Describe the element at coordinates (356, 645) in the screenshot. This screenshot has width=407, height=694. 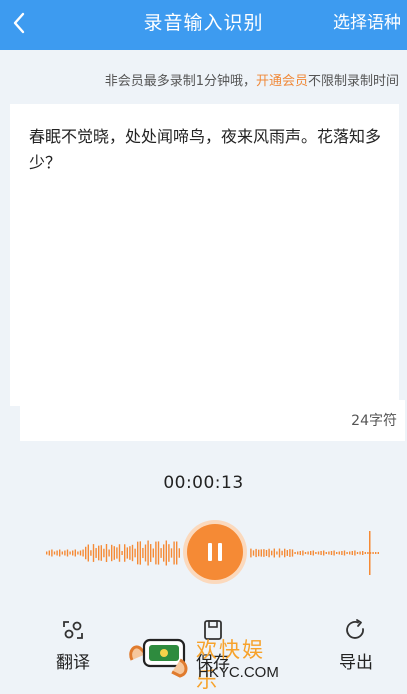
I see `export-button: 导出` at that location.